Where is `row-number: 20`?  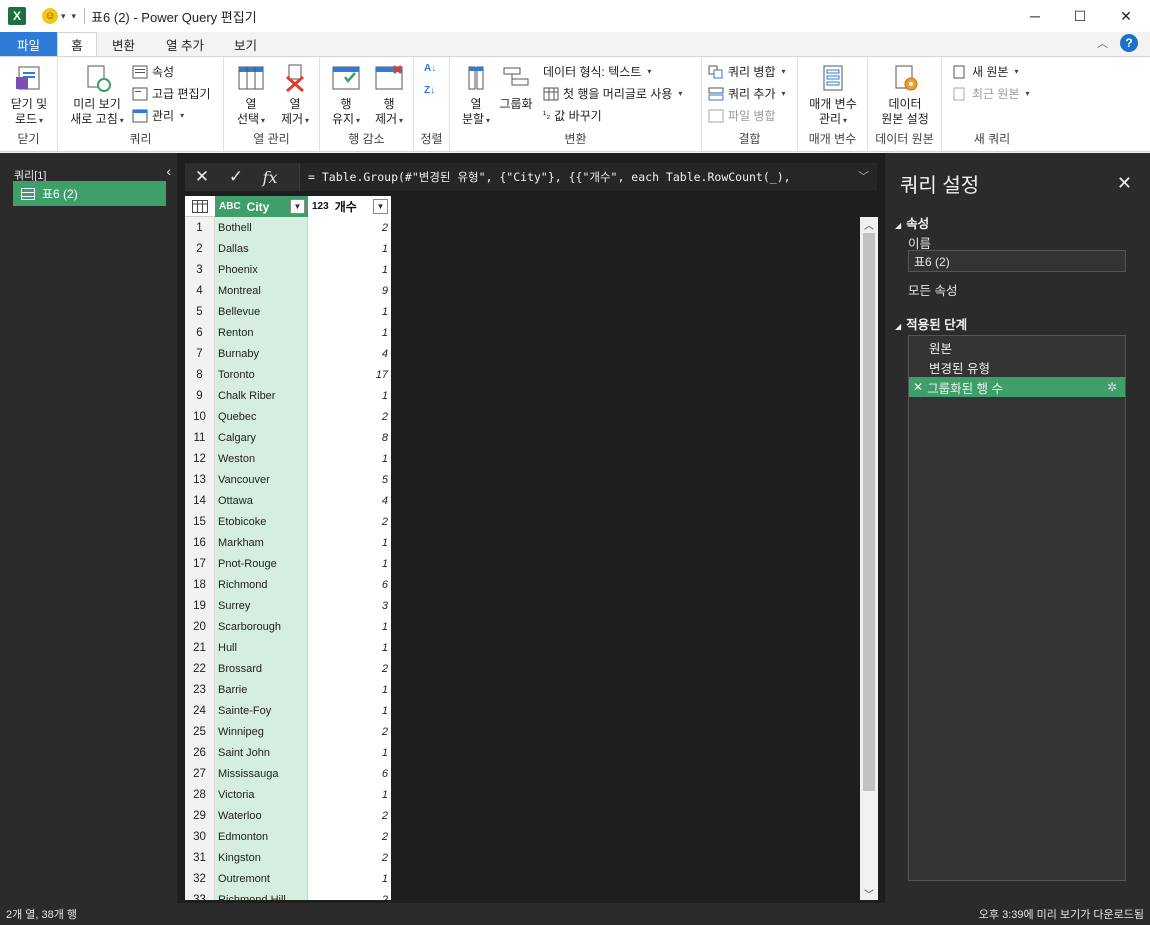
row-number: 20 is located at coordinates (200, 626).